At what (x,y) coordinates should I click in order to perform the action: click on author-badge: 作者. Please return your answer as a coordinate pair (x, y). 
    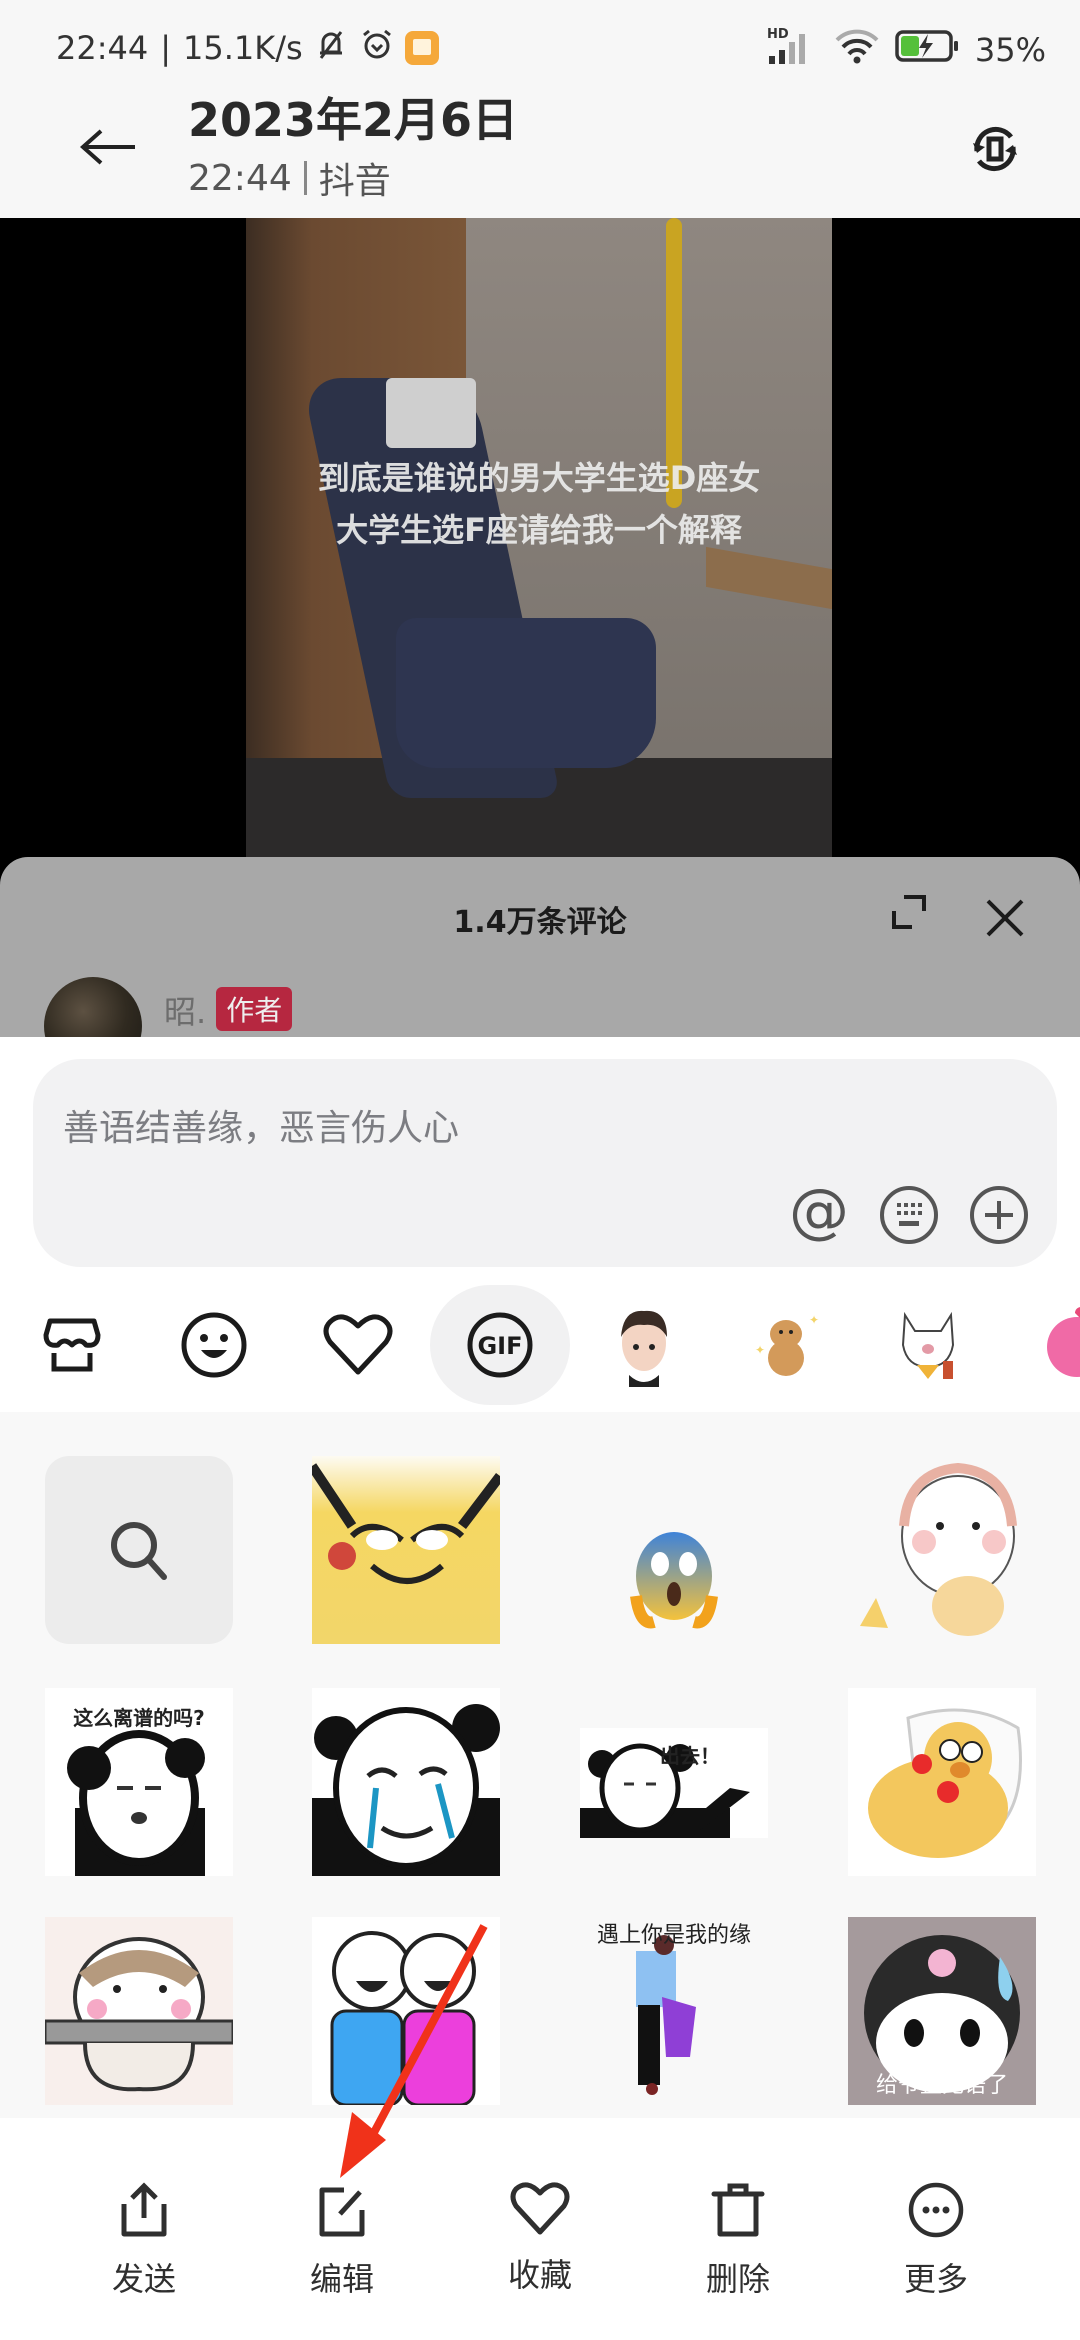
    Looking at the image, I should click on (254, 1009).